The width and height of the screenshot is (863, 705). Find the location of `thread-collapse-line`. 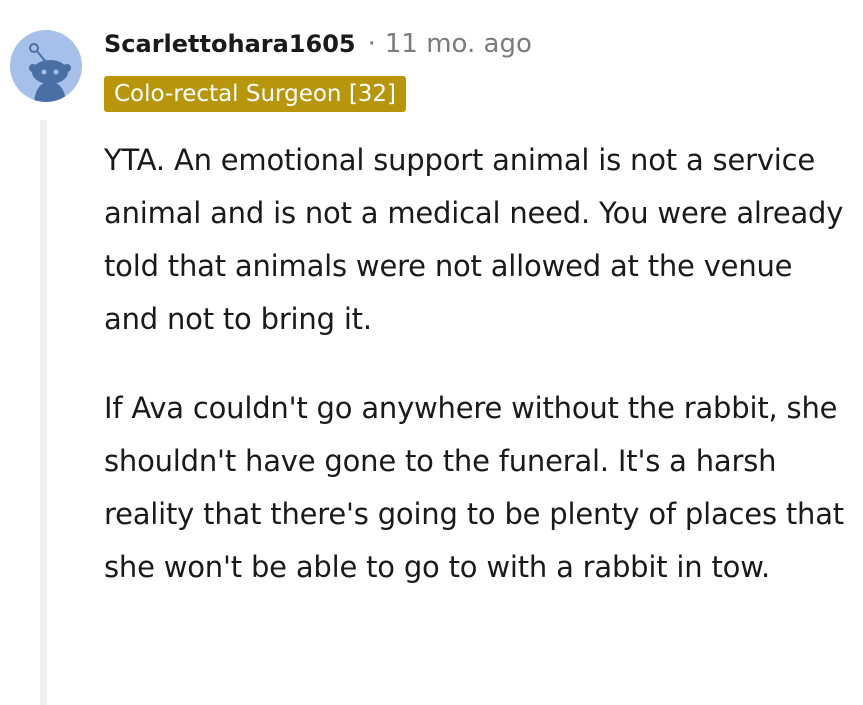

thread-collapse-line is located at coordinates (43, 412).